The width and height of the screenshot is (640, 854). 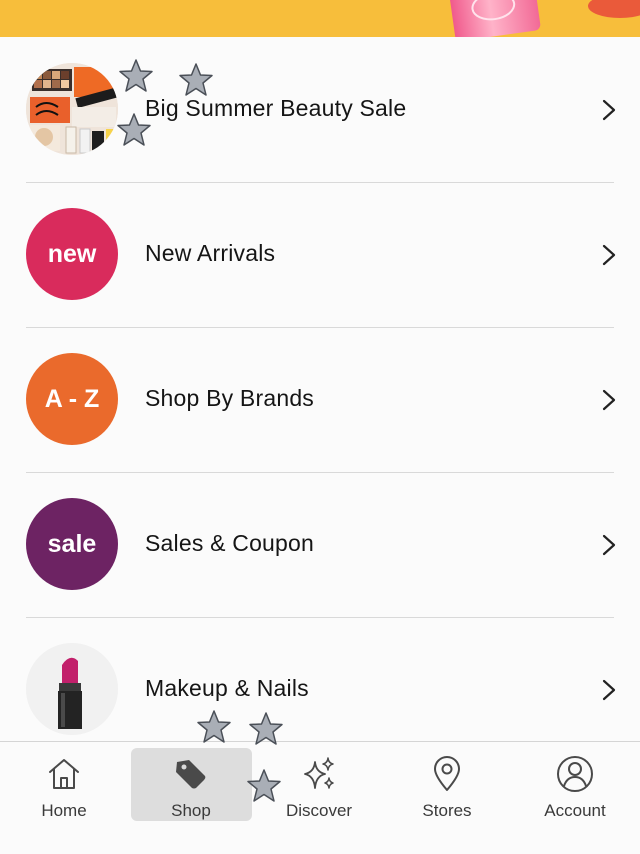 I want to click on tab-stores: Stores, so click(x=447, y=798).